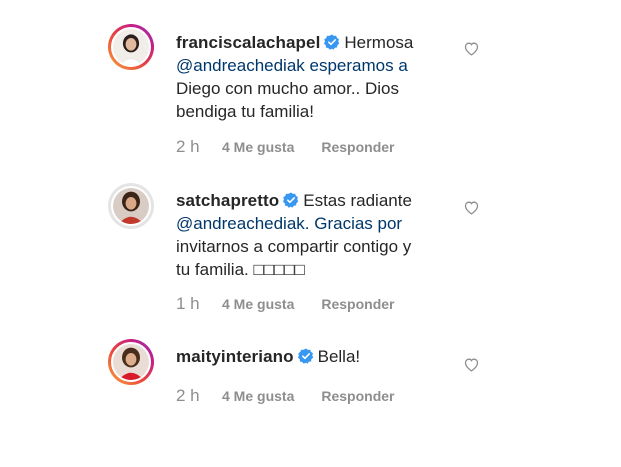 This screenshot has width=621, height=467. What do you see at coordinates (235, 356) in the screenshot?
I see `comment-username: maityinteriano` at bounding box center [235, 356].